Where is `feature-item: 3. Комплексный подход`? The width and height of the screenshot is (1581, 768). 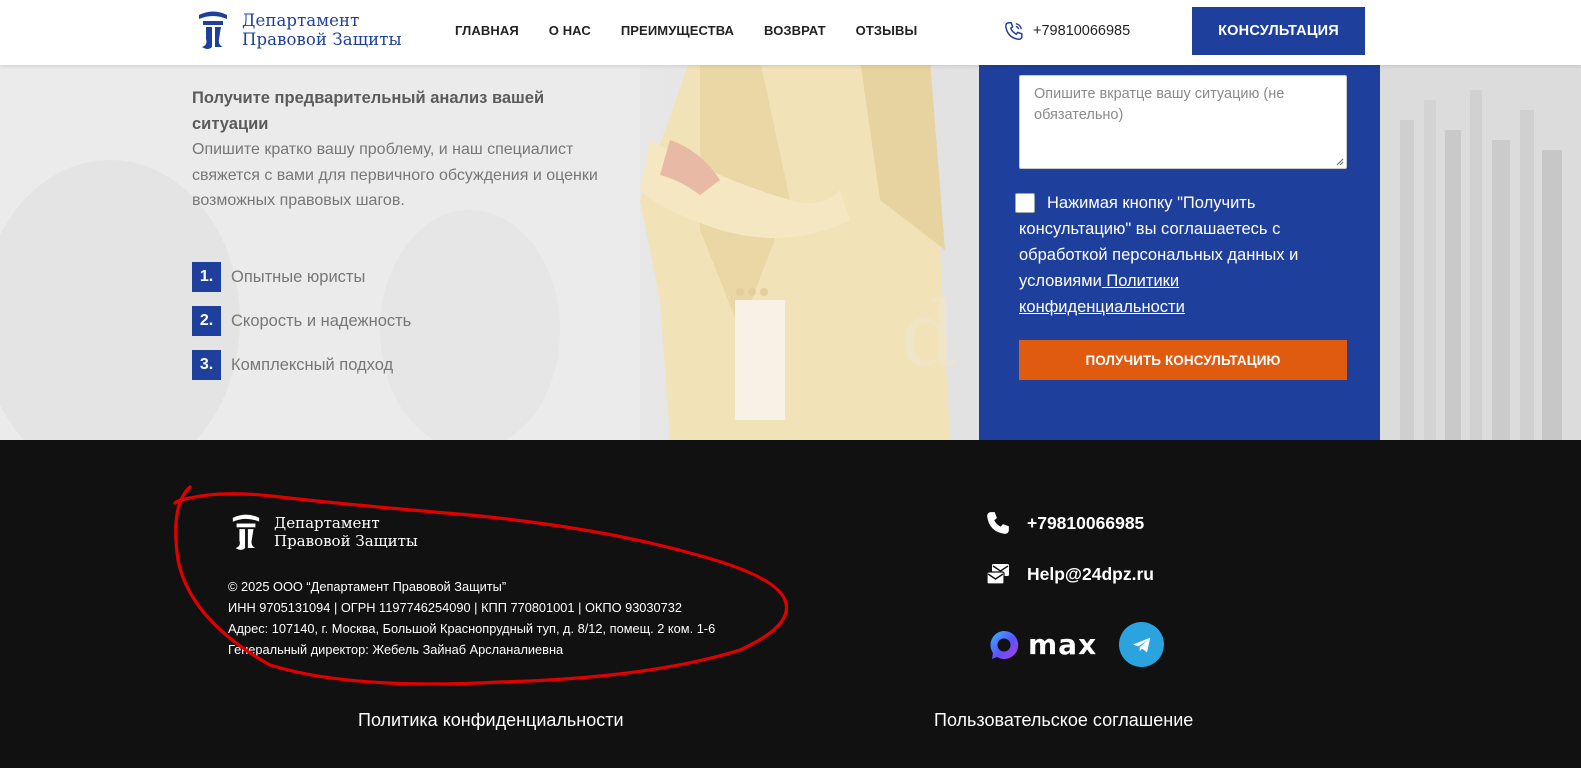 feature-item: 3. Комплексный подход is located at coordinates (301, 365).